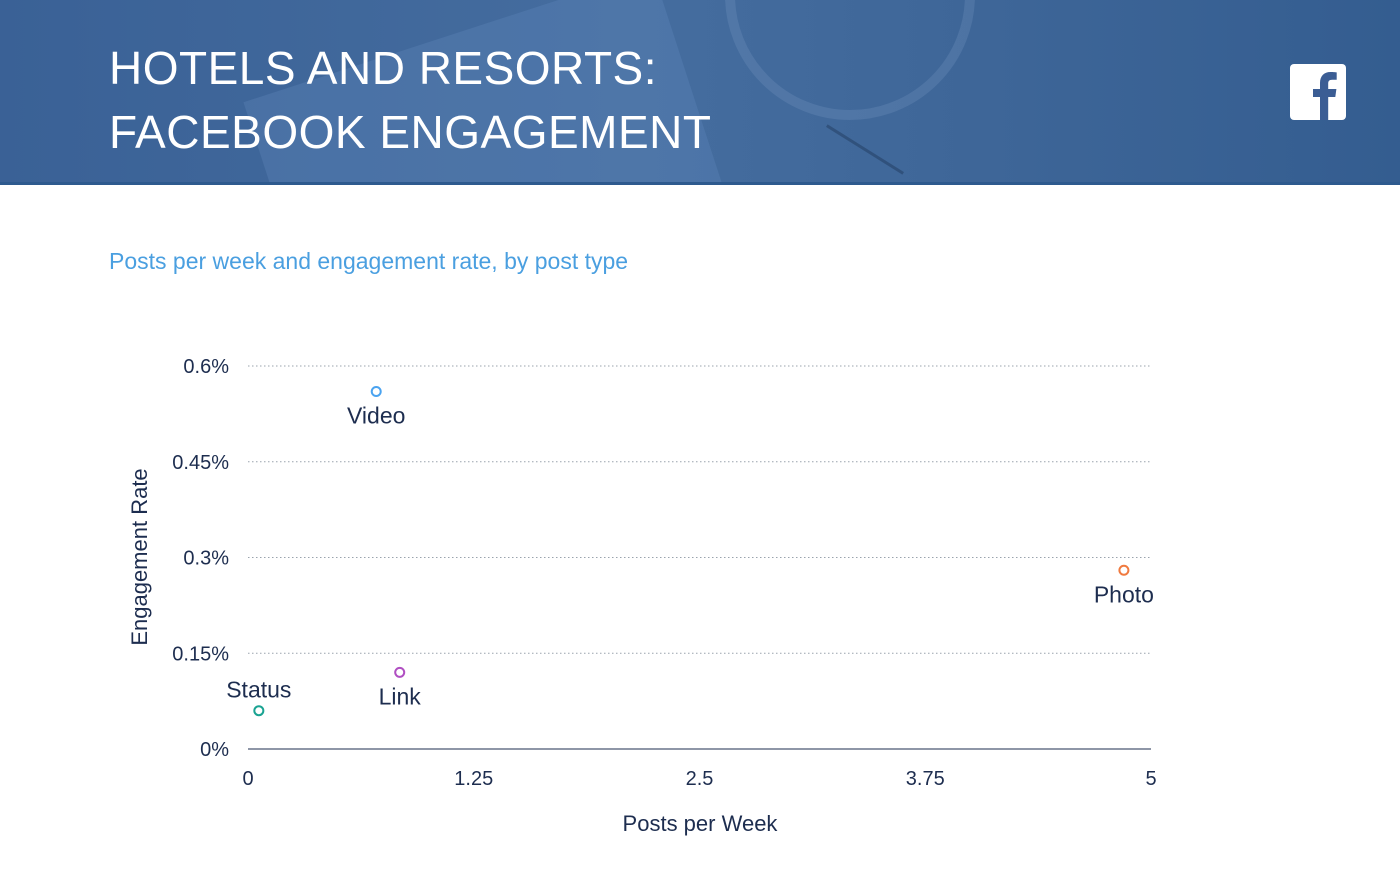 The image size is (1400, 879). What do you see at coordinates (258, 690) in the screenshot?
I see `data-label-status: Status` at bounding box center [258, 690].